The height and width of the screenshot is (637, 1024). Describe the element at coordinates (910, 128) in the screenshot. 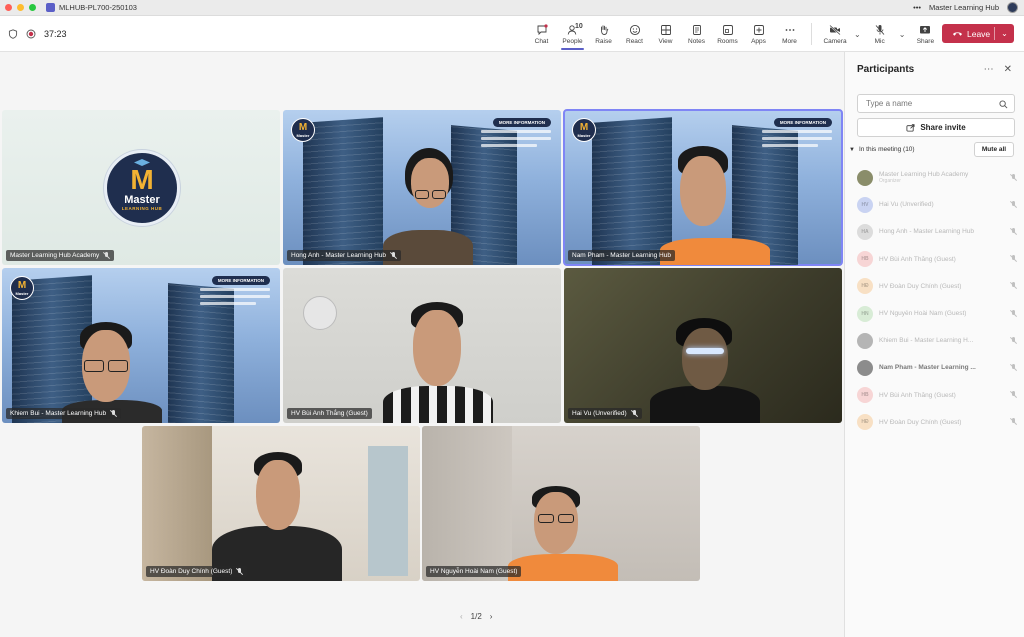

I see `share-invite-icon` at that location.